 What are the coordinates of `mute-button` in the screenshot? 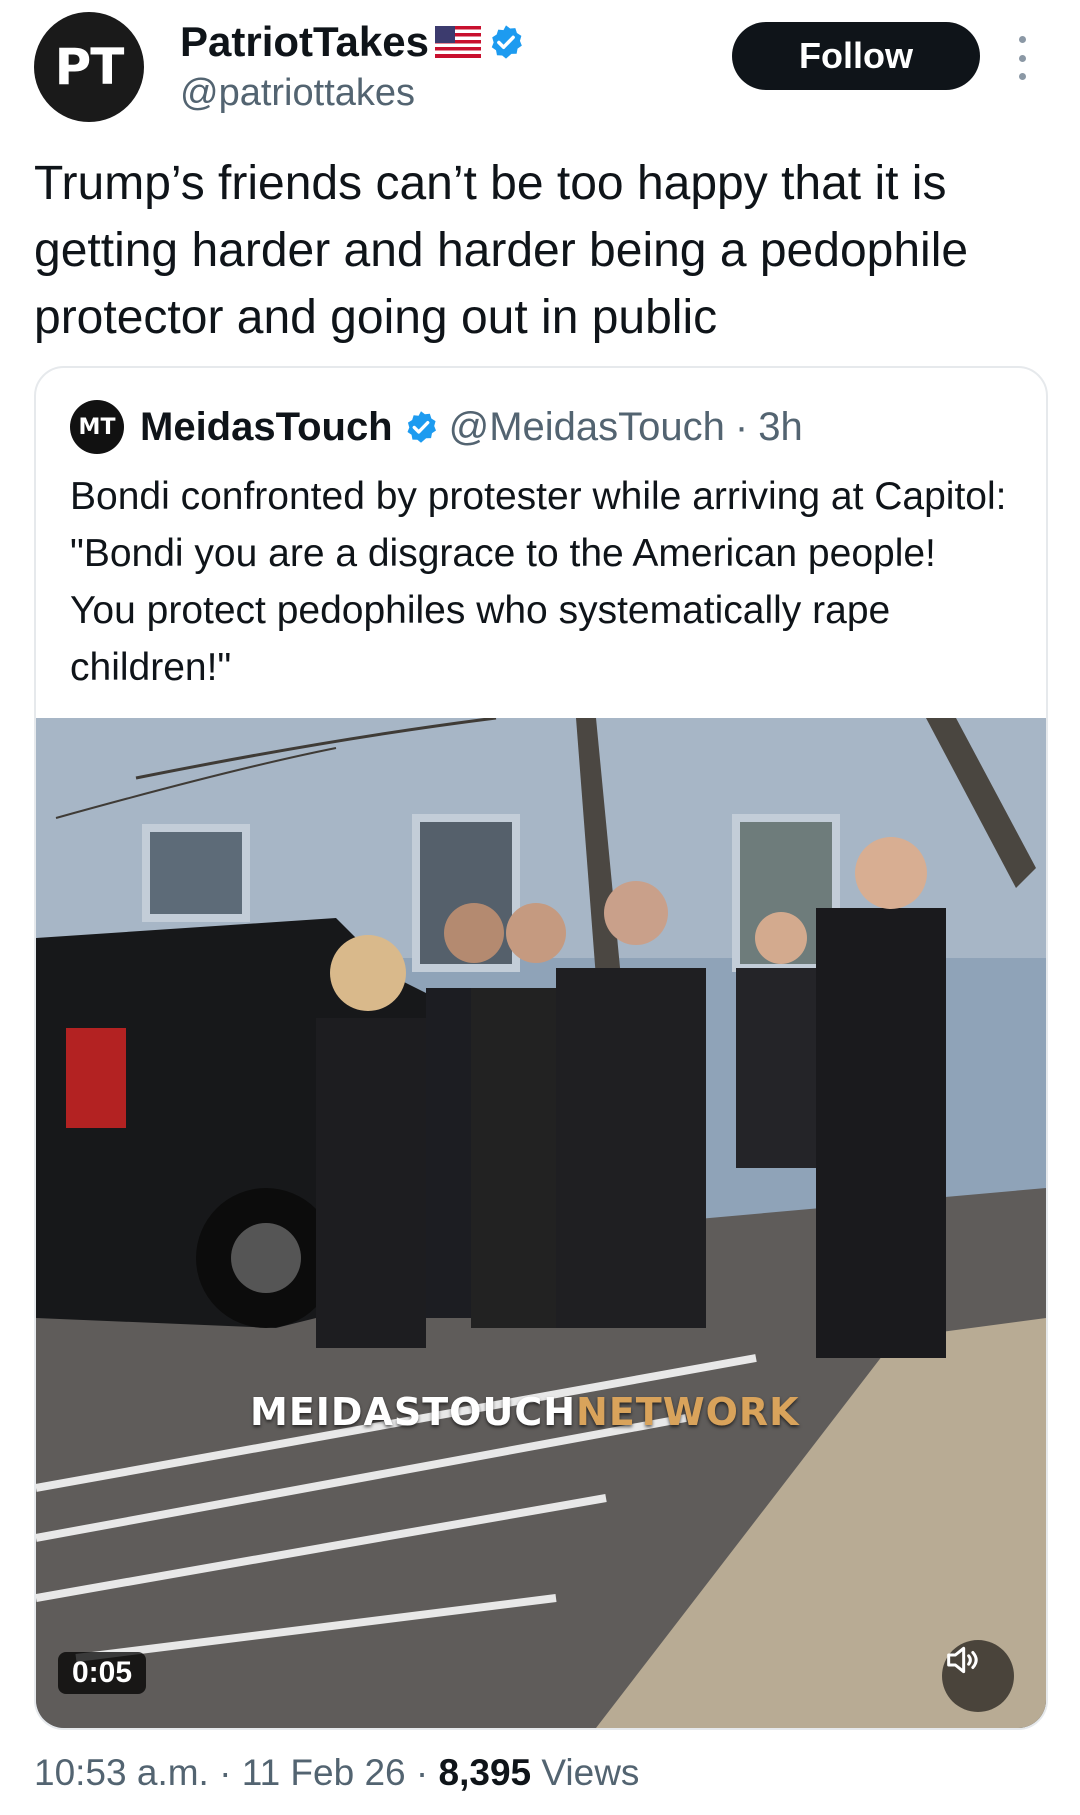 It's located at (978, 1676).